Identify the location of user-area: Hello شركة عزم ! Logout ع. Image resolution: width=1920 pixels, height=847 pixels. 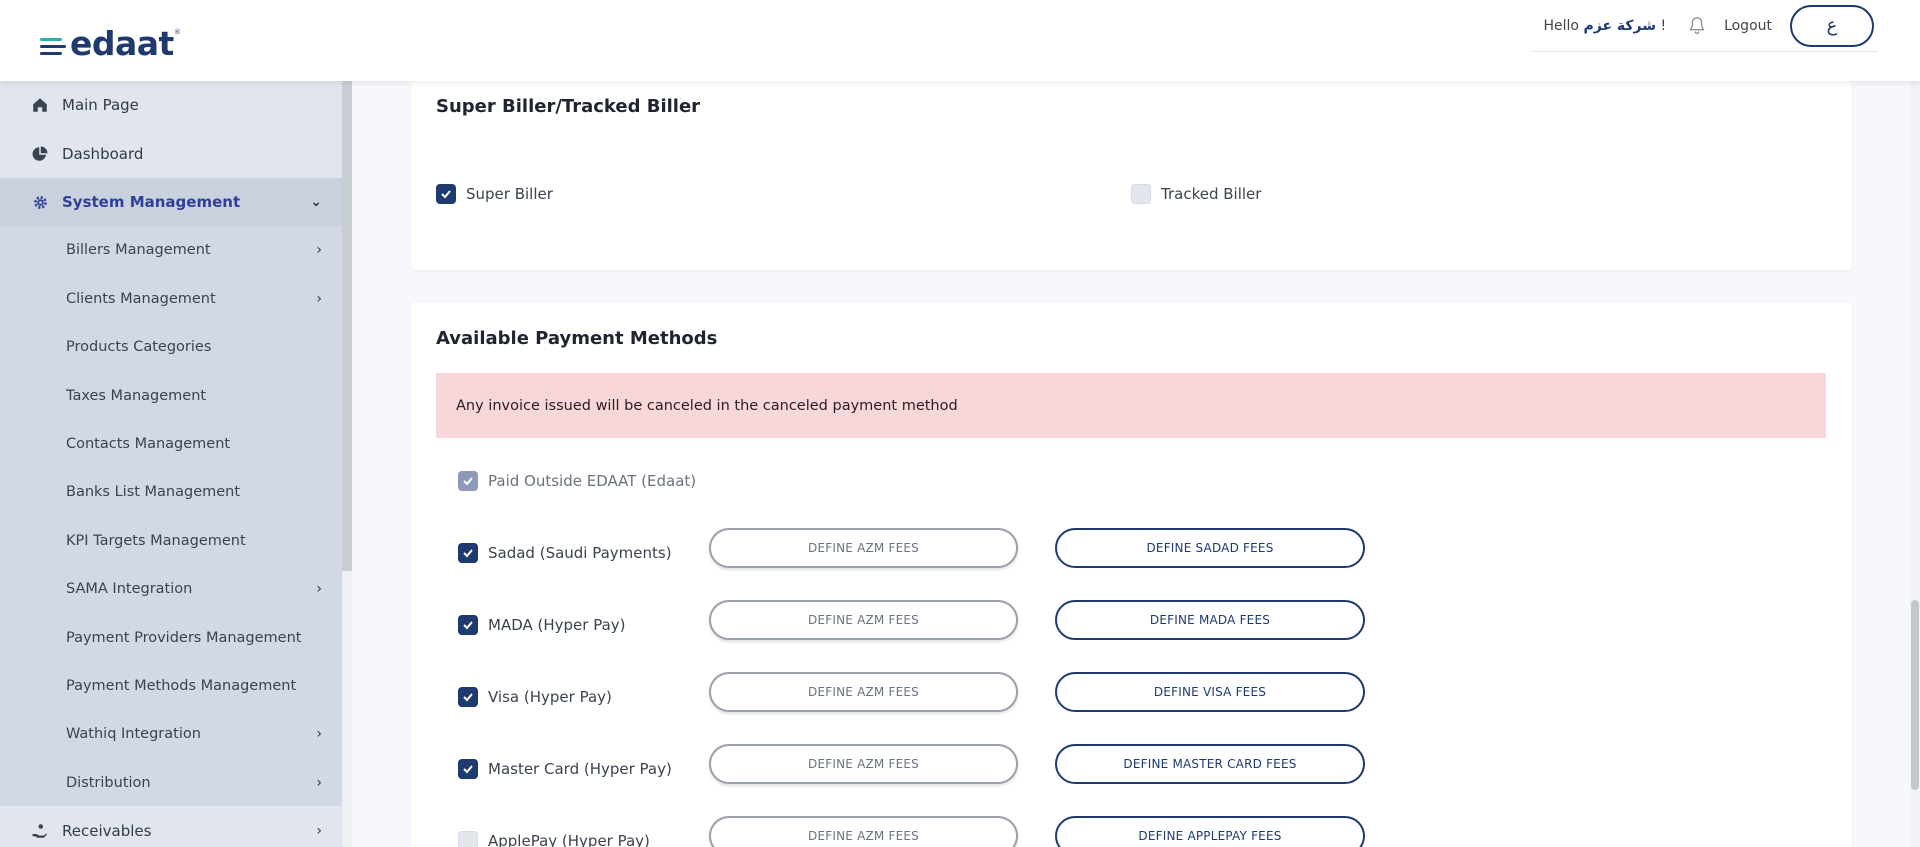
(1705, 26).